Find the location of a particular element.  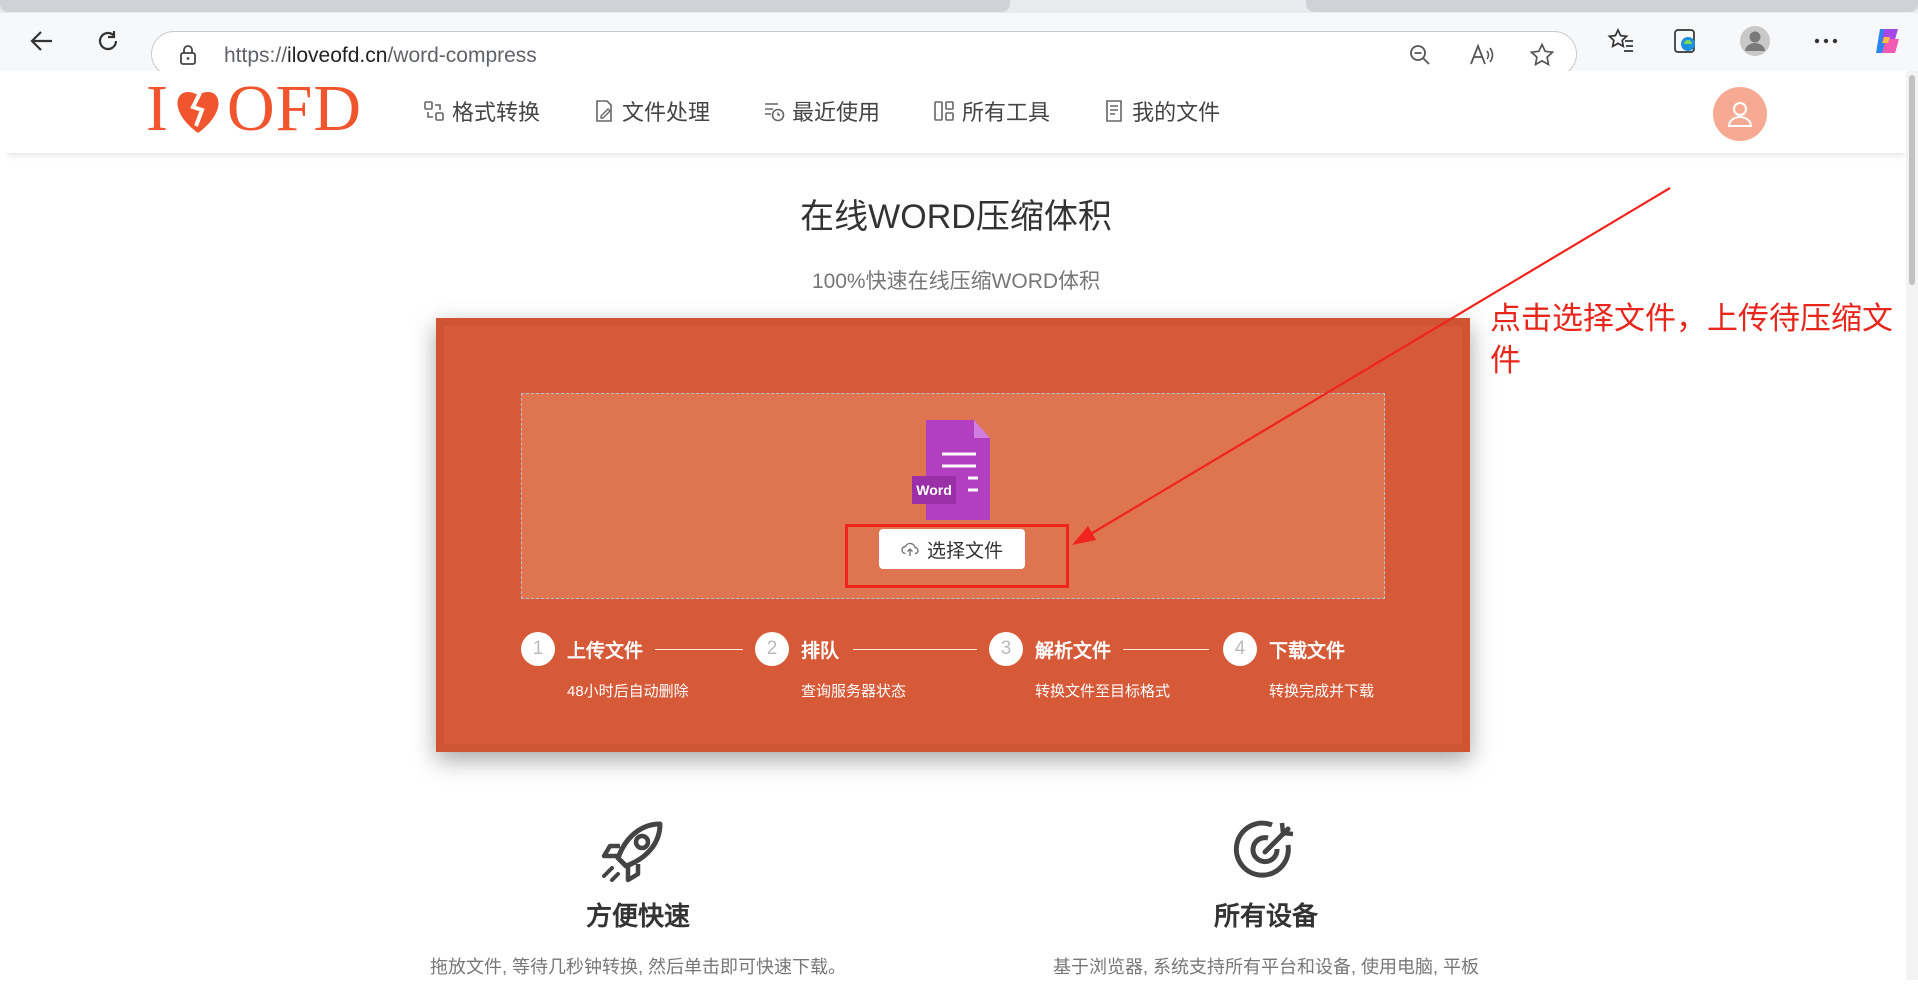

feature-description: 拖放文件, 等待几秒钟转换, 然后单击即可快速下载。 is located at coordinates (637, 967).